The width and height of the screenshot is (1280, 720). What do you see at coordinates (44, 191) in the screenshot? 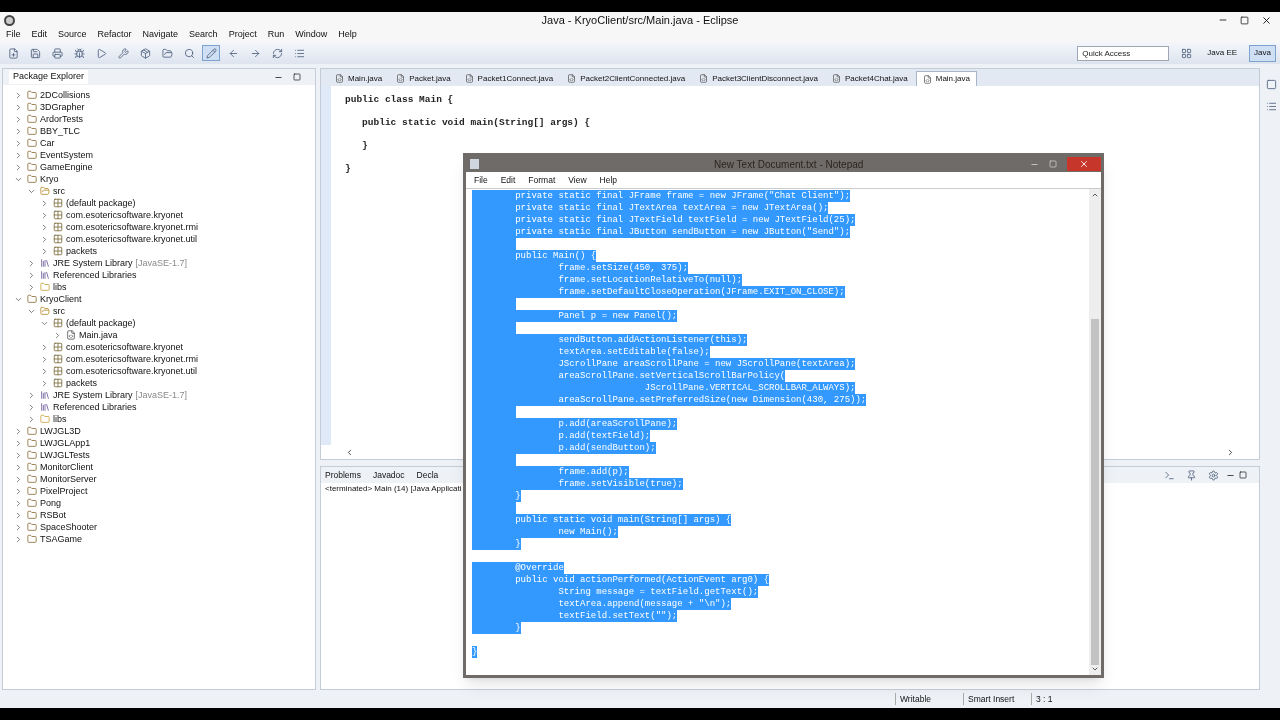
I see `source-folder-icon` at bounding box center [44, 191].